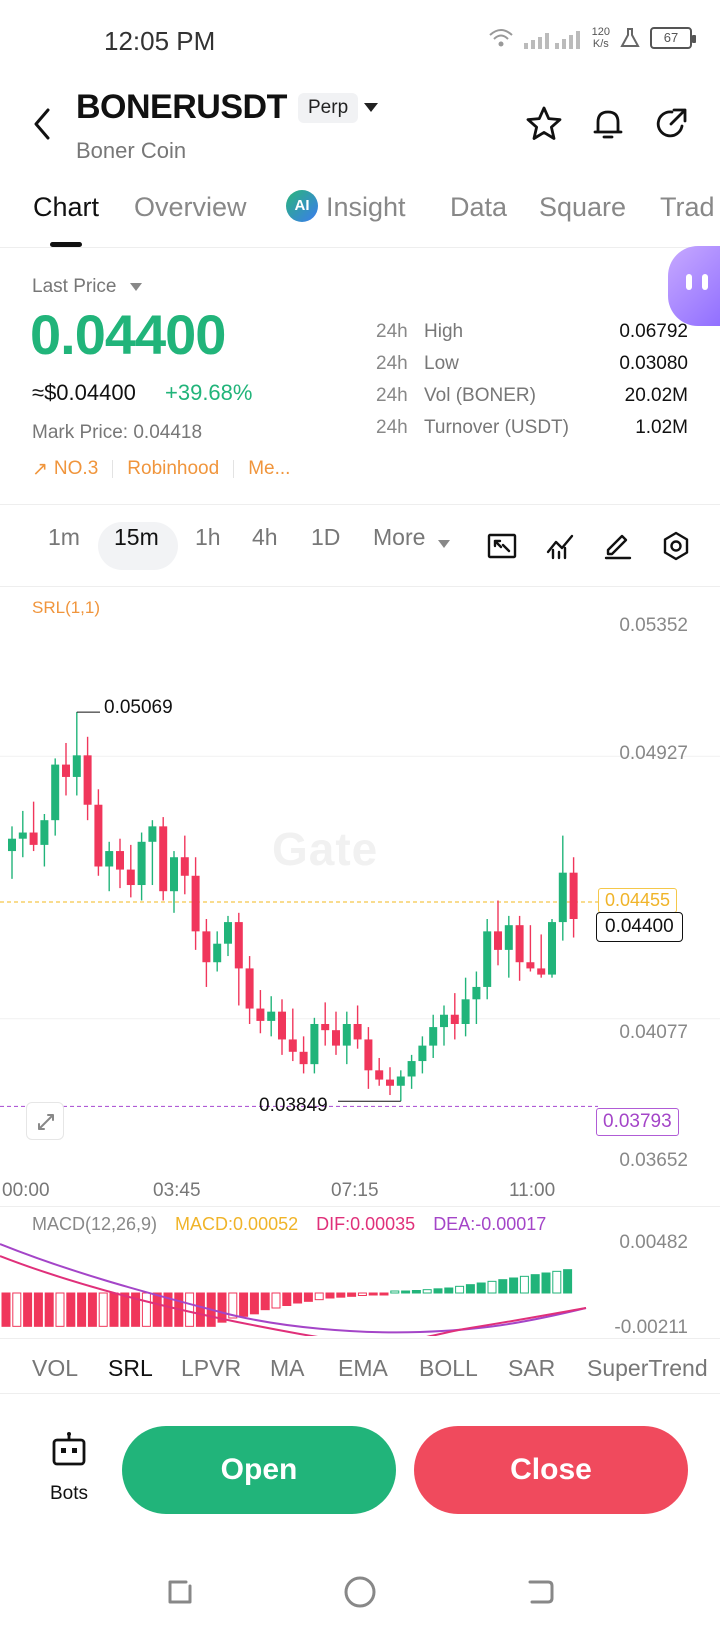  What do you see at coordinates (551, 40) in the screenshot?
I see `signal-icon` at bounding box center [551, 40].